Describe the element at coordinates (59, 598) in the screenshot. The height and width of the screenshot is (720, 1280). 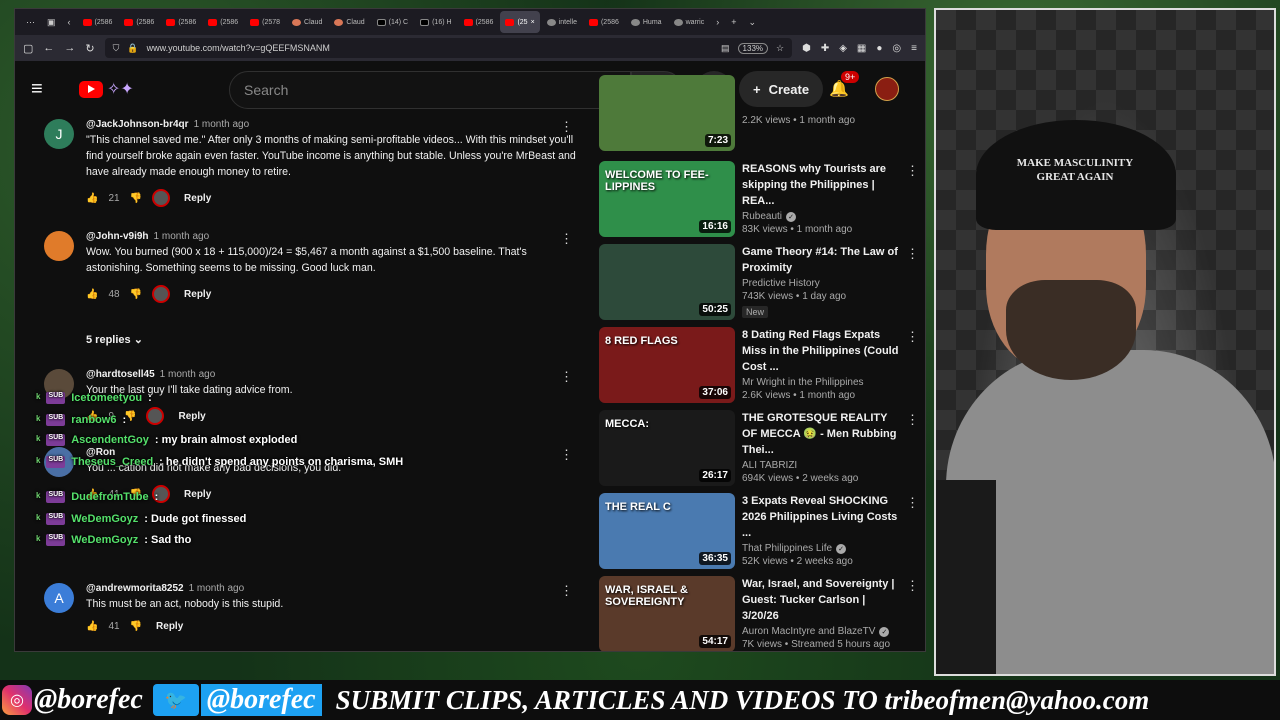
I see `commenter-avatar: A` at that location.